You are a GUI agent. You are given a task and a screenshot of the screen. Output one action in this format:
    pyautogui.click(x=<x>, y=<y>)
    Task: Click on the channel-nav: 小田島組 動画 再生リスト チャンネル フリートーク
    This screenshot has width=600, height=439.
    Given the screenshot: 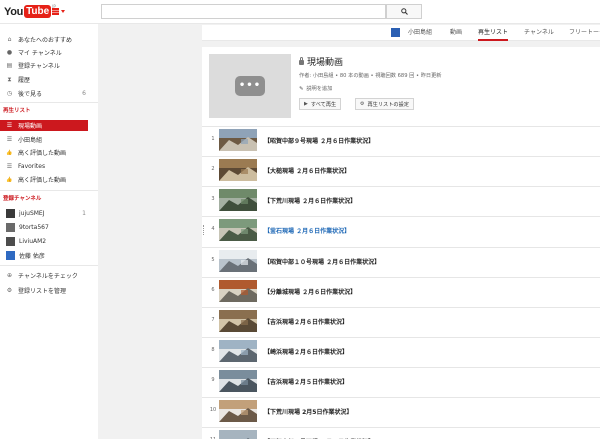 What is the action you would take?
    pyautogui.click(x=401, y=33)
    